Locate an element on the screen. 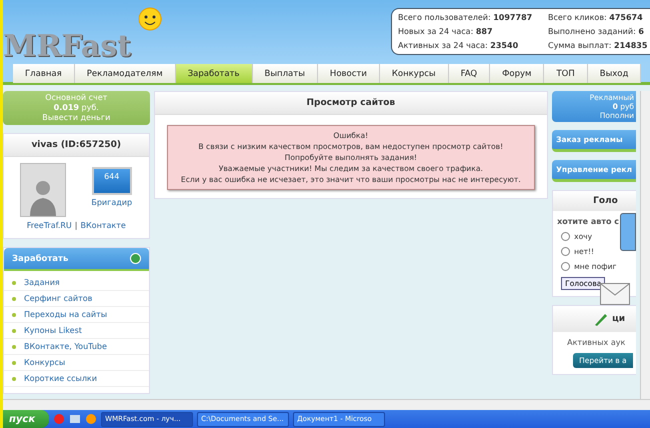  browser-icon is located at coordinates (91, 419).